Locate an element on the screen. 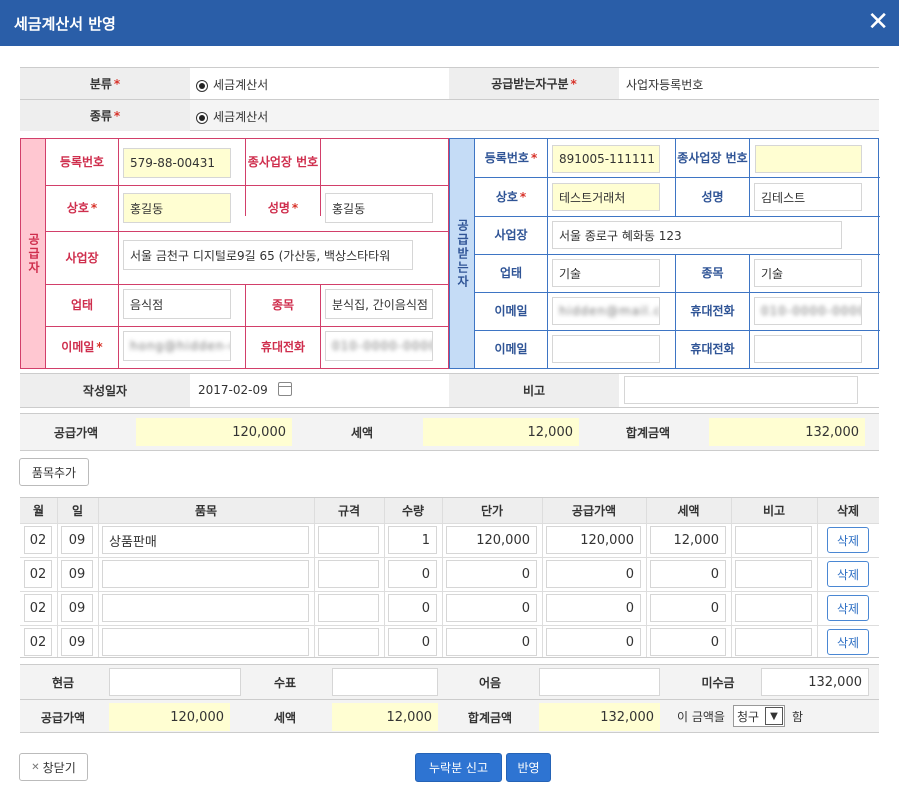 This screenshot has height=795, width=899. cash-field is located at coordinates (175, 682).